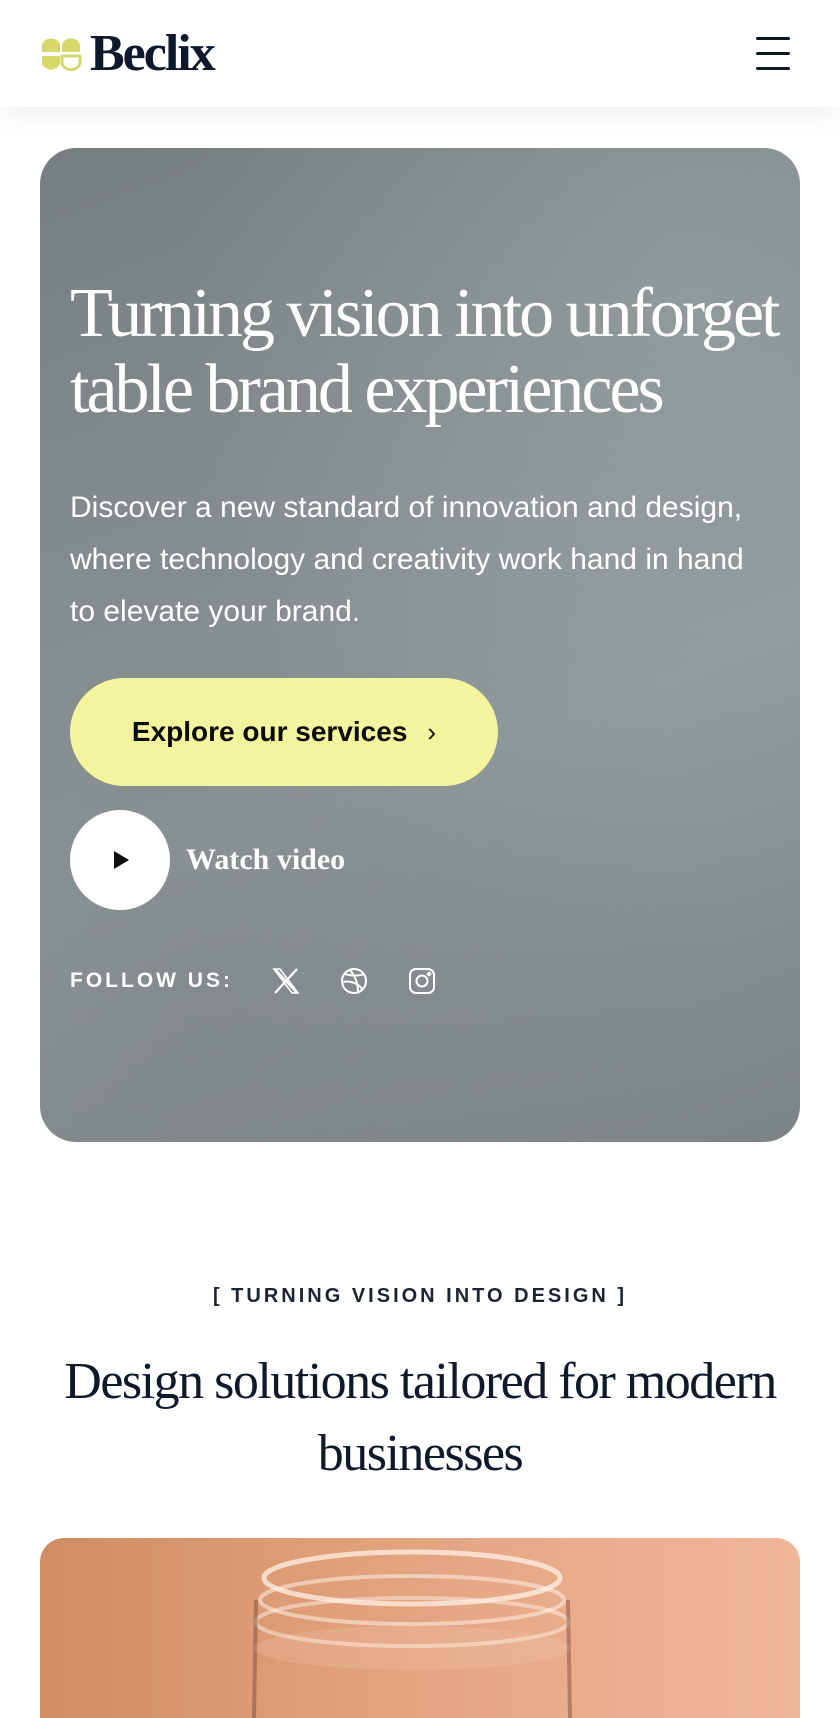 The height and width of the screenshot is (1718, 840). I want to click on instagram-icon, so click(422, 981).